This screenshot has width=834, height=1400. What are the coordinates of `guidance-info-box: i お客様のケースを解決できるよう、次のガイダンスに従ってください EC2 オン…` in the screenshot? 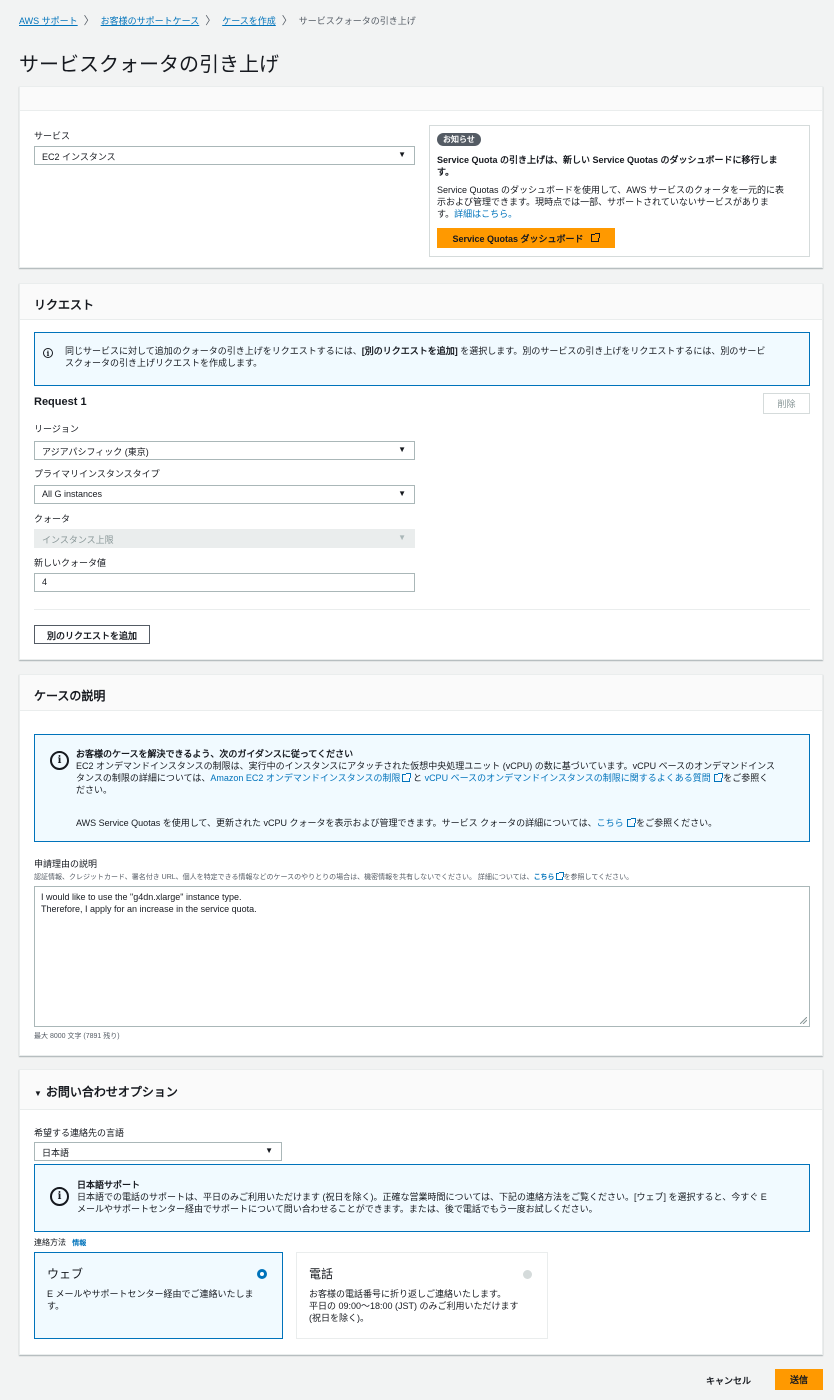 It's located at (422, 788).